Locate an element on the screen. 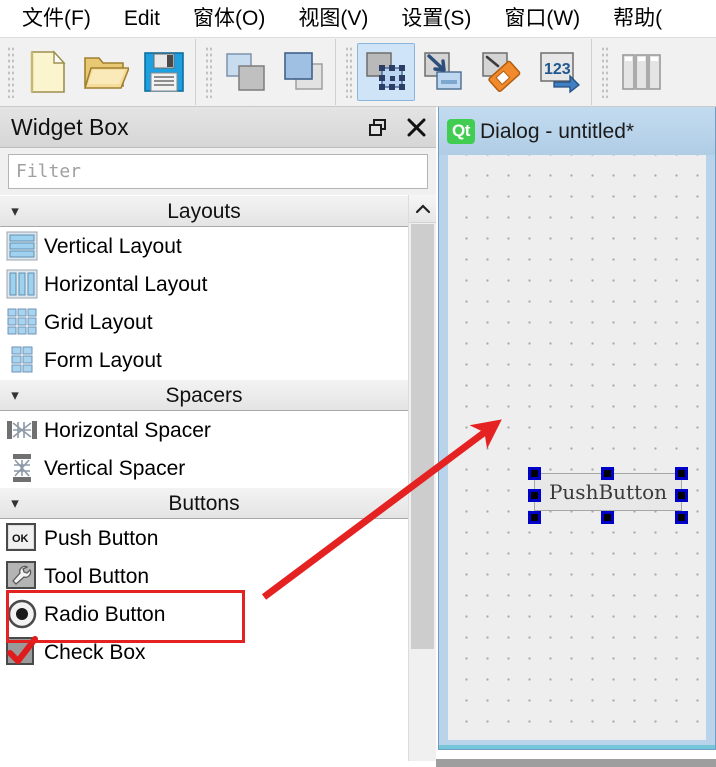 The image size is (716, 767). widget-box-filter-row is located at coordinates (218, 171).